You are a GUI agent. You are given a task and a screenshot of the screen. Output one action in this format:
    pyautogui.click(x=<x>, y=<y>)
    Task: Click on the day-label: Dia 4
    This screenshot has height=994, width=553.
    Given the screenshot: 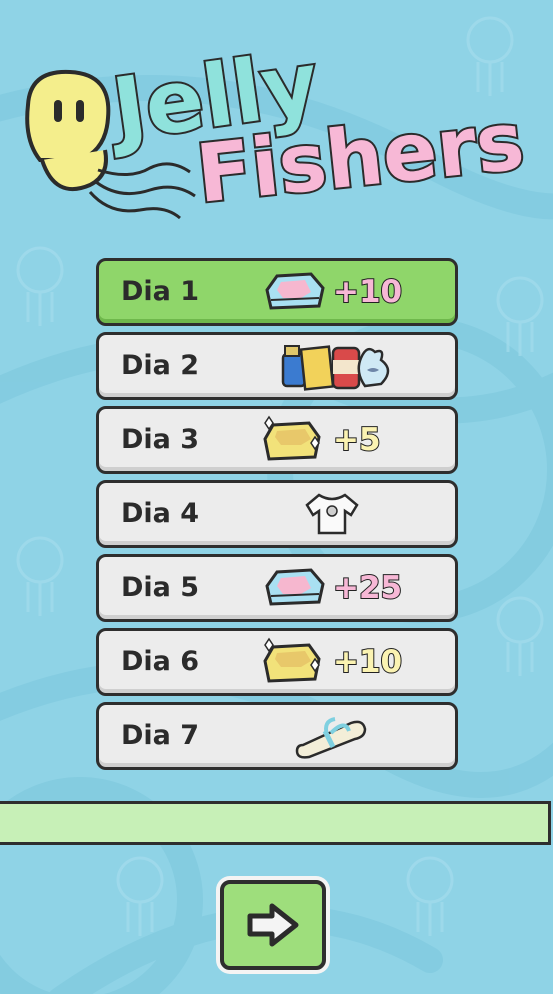 What is the action you would take?
    pyautogui.click(x=160, y=513)
    